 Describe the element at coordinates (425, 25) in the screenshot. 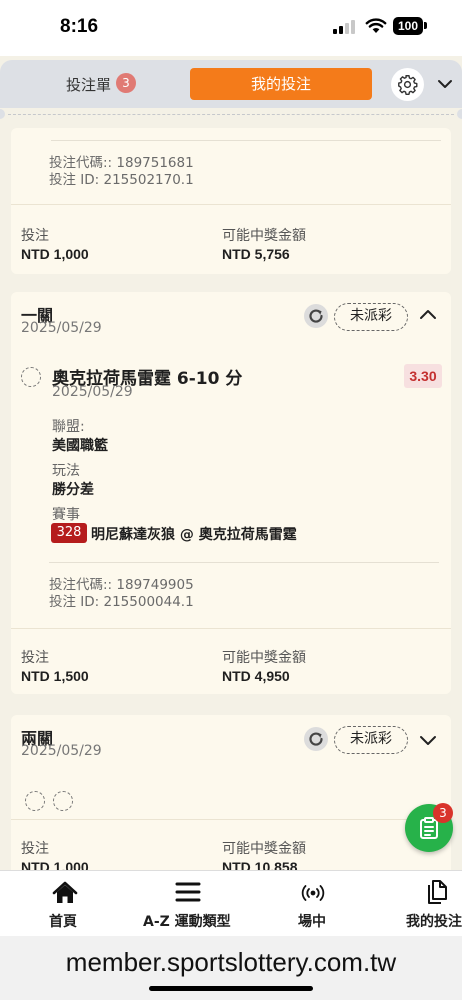

I see `battery-tip` at that location.